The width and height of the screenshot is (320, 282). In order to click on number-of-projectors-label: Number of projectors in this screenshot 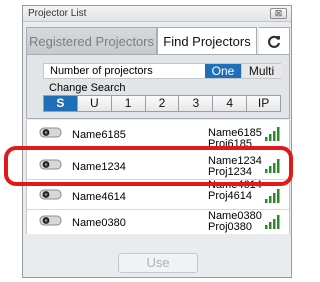, I will do `click(101, 71)`.